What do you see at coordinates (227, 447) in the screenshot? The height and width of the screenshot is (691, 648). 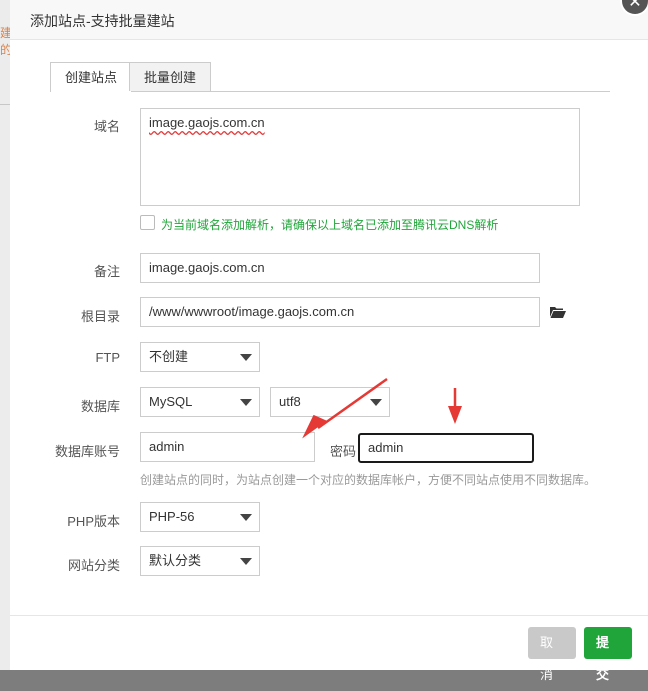 I see `db-account-input: admin` at bounding box center [227, 447].